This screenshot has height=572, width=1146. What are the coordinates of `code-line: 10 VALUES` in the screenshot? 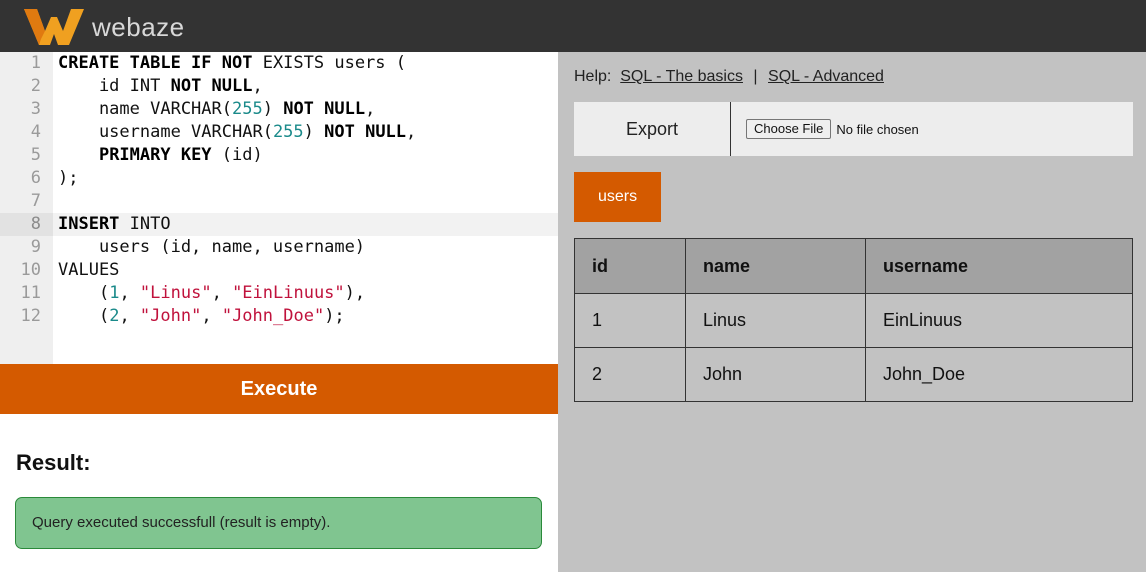 It's located at (279, 270).